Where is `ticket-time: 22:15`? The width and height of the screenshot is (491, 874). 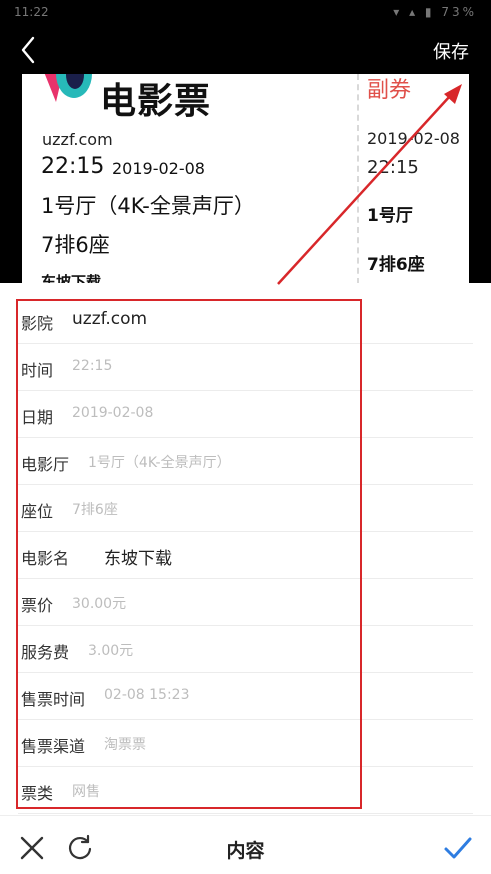
ticket-time: 22:15 is located at coordinates (73, 166).